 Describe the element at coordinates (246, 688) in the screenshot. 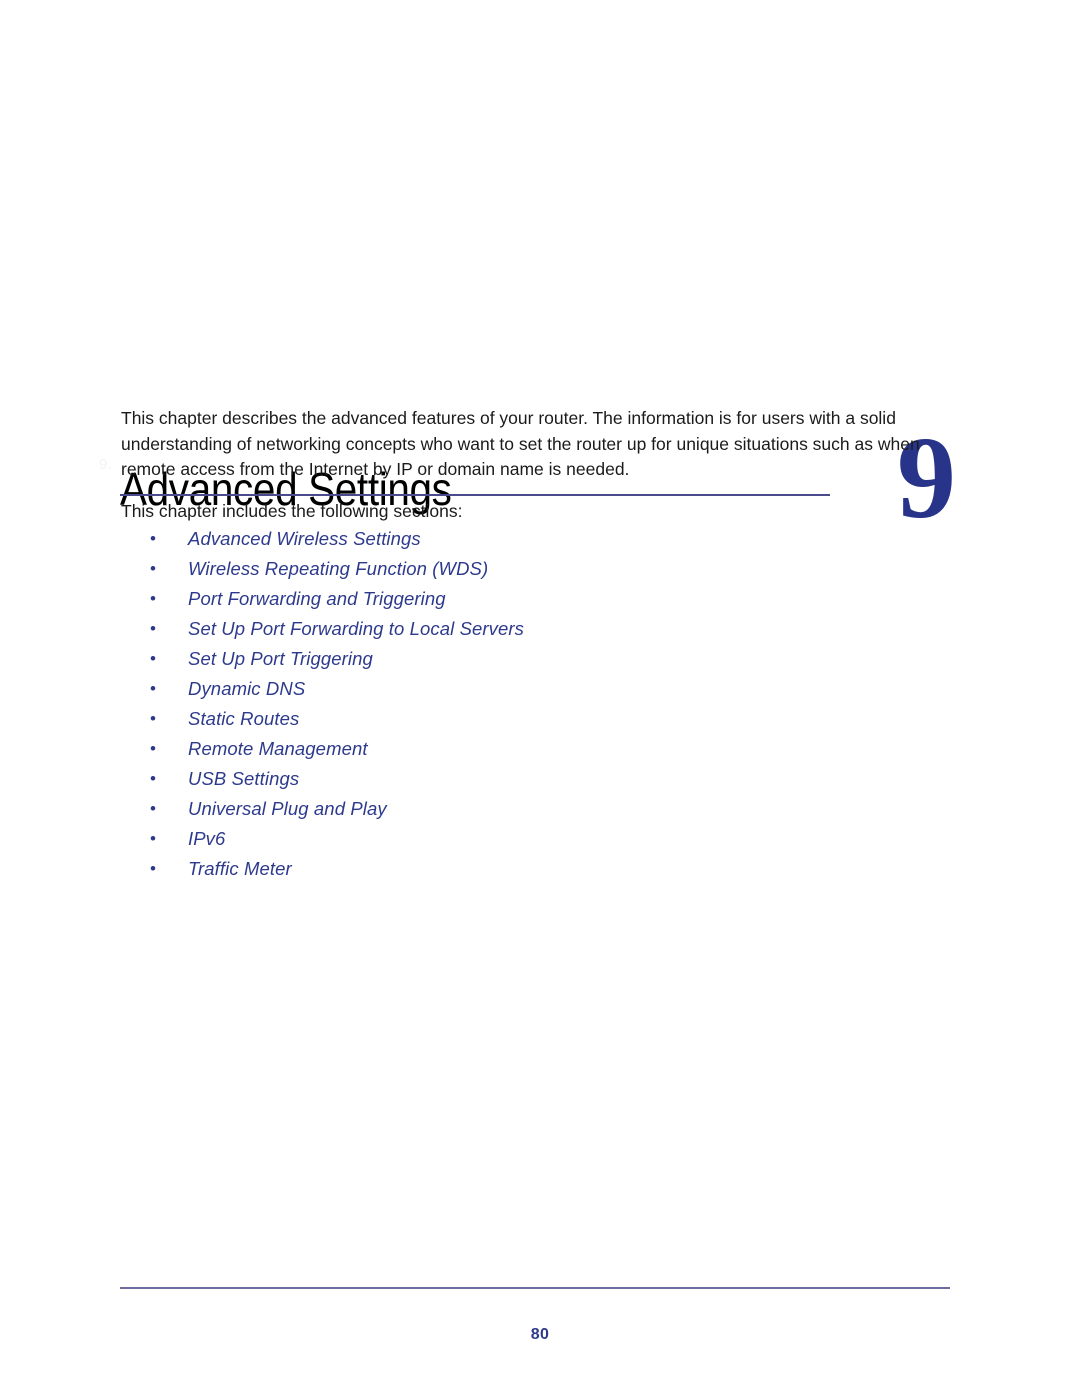

I see `section-link: Dynamic DNS` at that location.